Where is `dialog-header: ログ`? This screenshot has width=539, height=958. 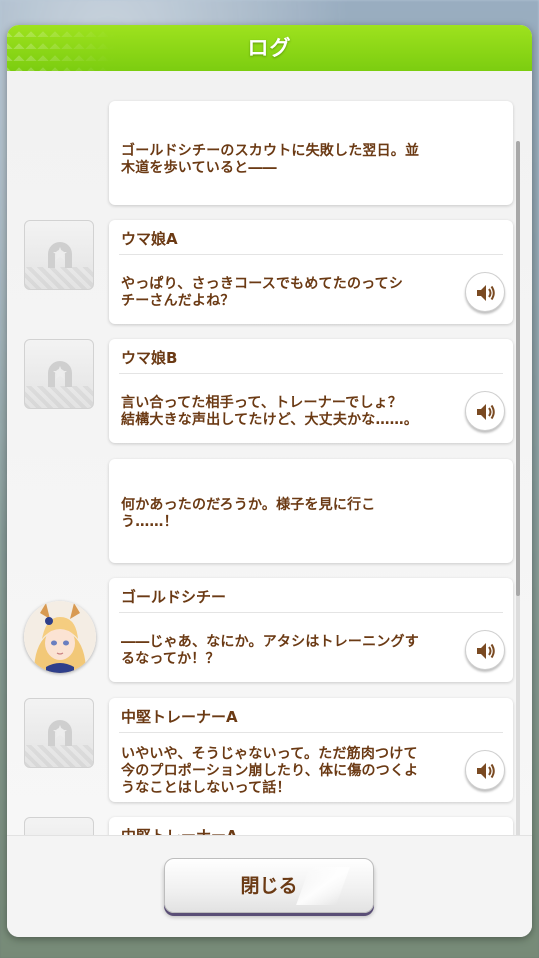
dialog-header: ログ is located at coordinates (269, 49).